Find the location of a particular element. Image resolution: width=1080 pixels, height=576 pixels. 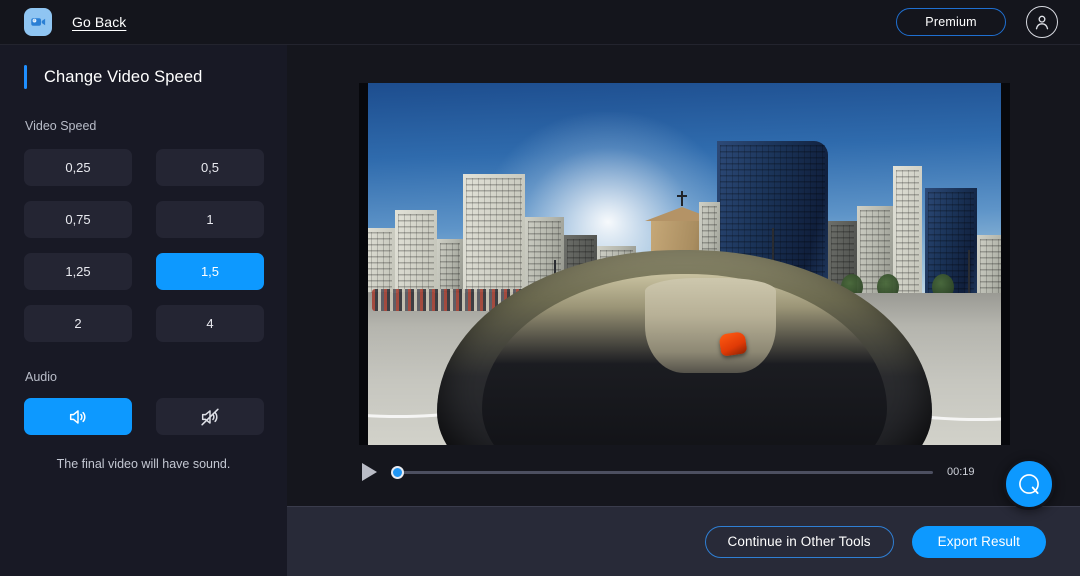

continue-in-other-tools-button: Continue in Other Tools is located at coordinates (799, 541).